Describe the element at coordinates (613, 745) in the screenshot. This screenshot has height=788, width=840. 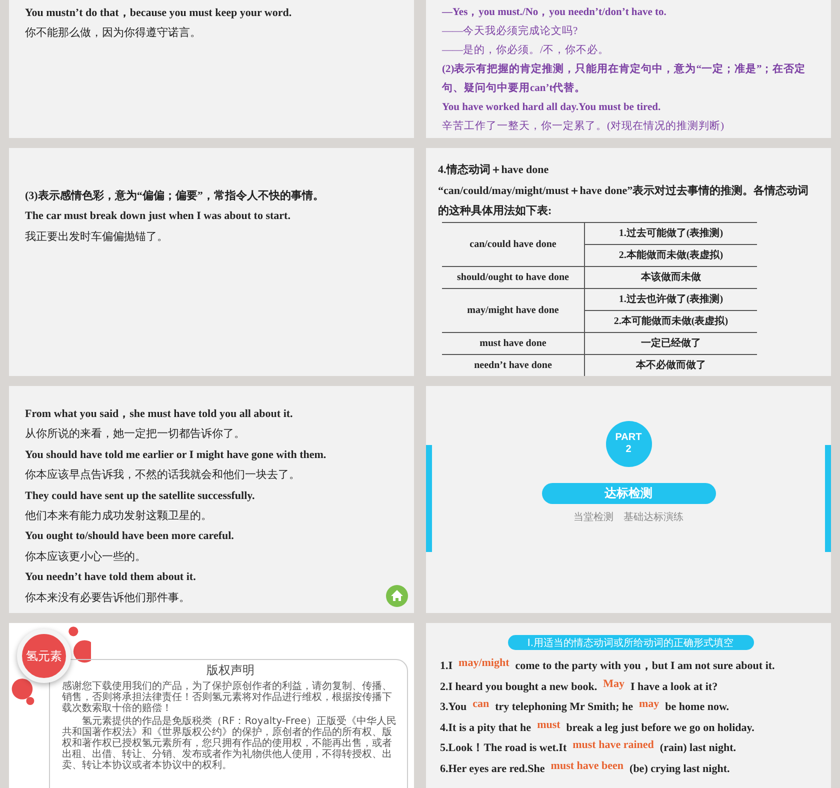
I see `answer-text: must have rained` at that location.